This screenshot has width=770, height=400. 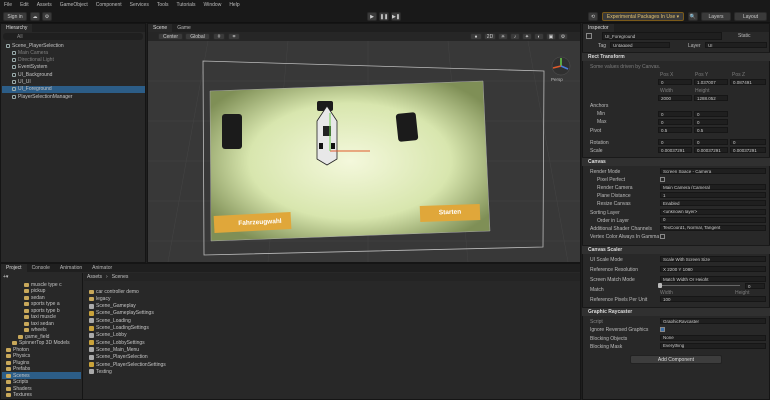 What do you see at coordinates (73, 82) in the screenshot?
I see `hierarchy-item: UI_UI` at bounding box center [73, 82].